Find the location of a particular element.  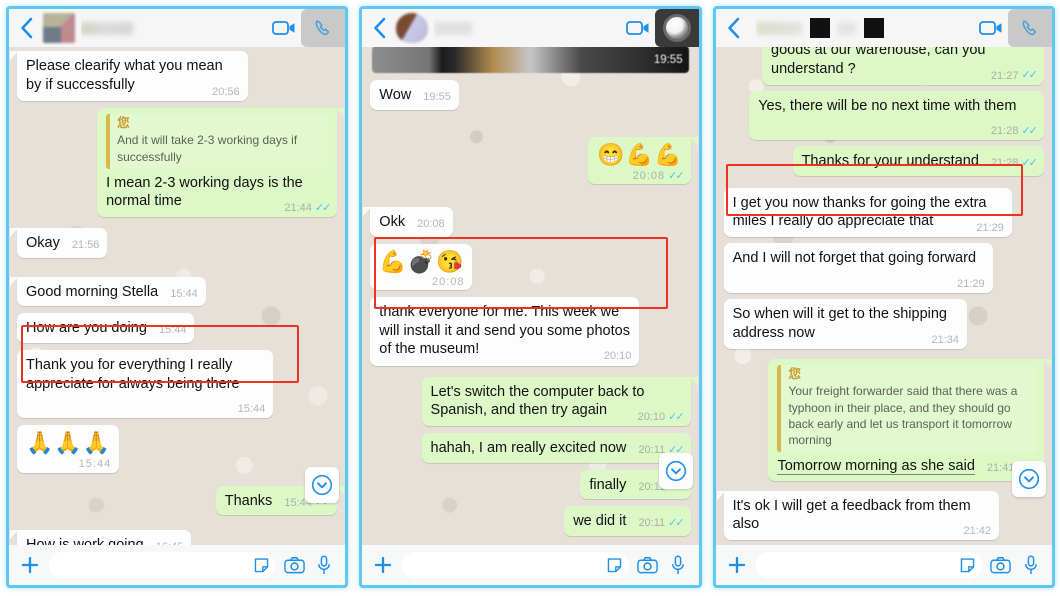

message-row: hahah, I am really excited now 20:11 ✓✓ is located at coordinates (530, 448).